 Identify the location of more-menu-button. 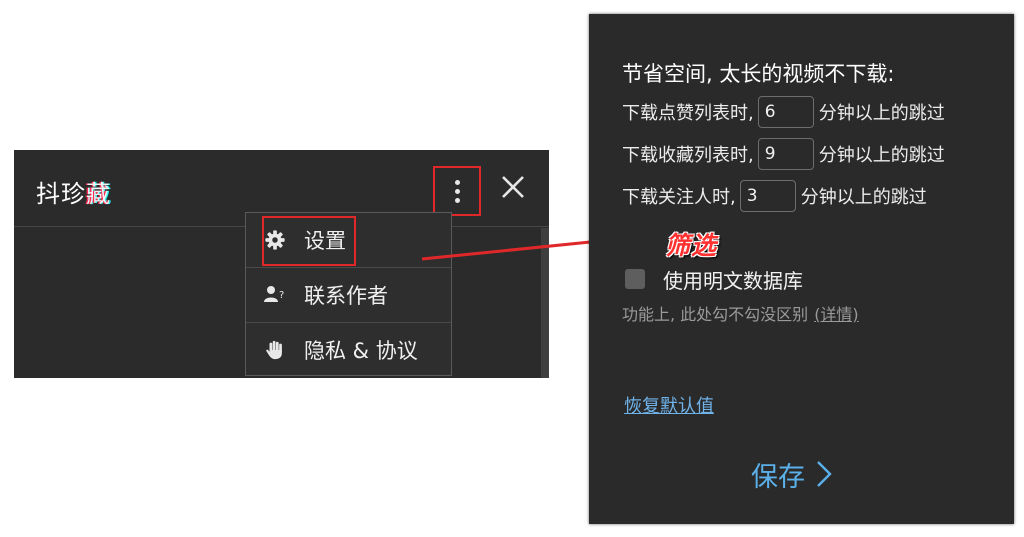
(457, 191).